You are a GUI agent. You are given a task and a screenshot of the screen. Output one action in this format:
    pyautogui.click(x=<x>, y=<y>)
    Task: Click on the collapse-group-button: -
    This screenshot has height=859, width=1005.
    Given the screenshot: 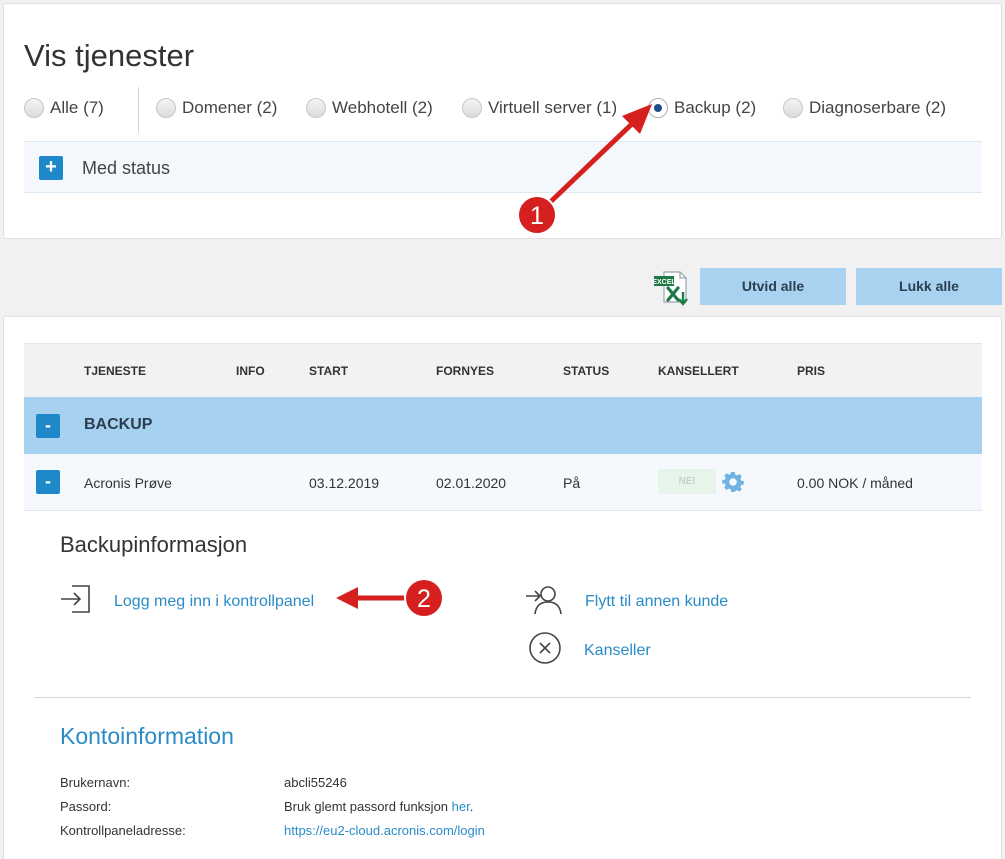 What is the action you would take?
    pyautogui.click(x=48, y=426)
    